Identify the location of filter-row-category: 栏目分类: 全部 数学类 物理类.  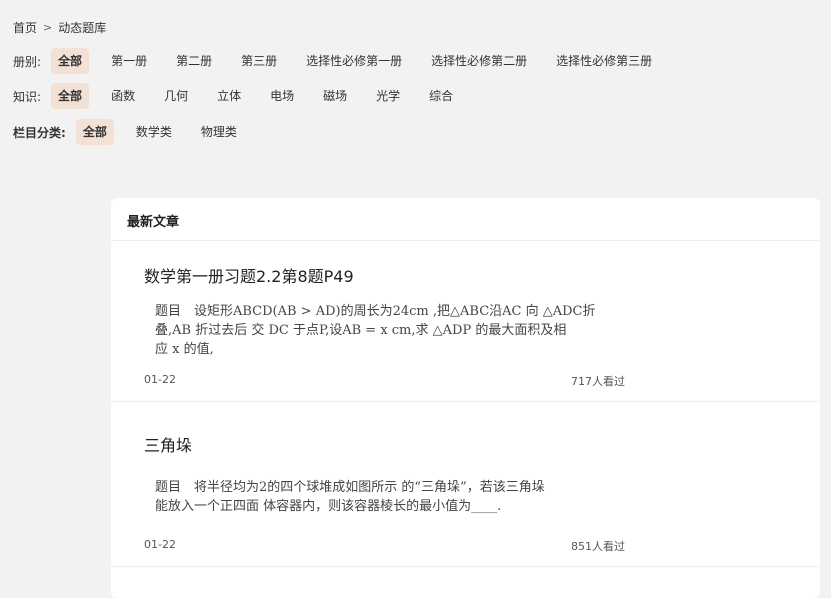
(136, 132).